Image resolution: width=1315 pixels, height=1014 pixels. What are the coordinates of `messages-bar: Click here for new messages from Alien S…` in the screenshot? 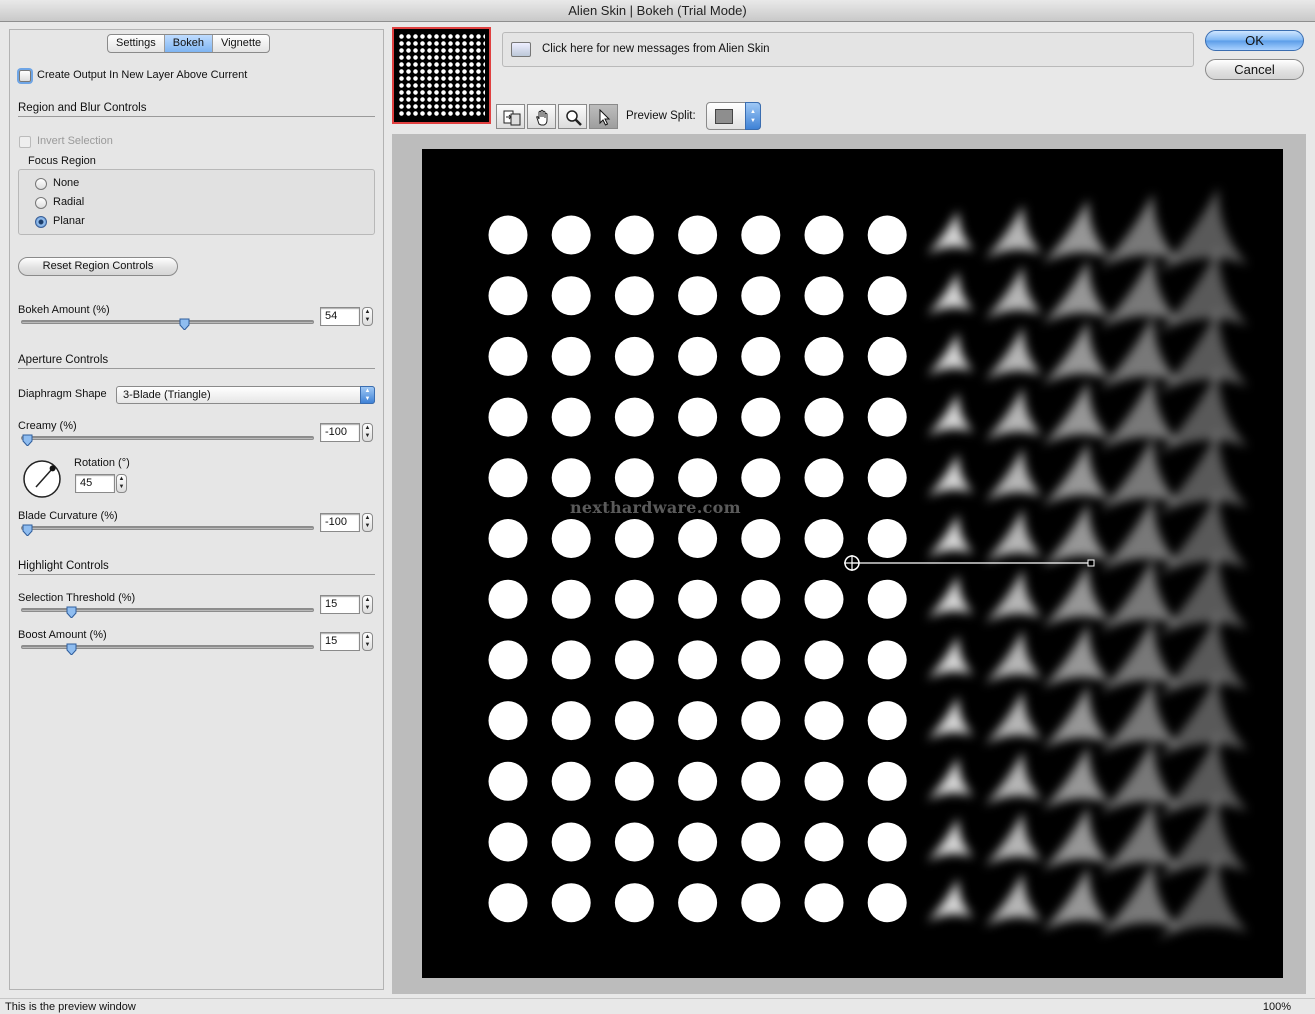 It's located at (848, 49).